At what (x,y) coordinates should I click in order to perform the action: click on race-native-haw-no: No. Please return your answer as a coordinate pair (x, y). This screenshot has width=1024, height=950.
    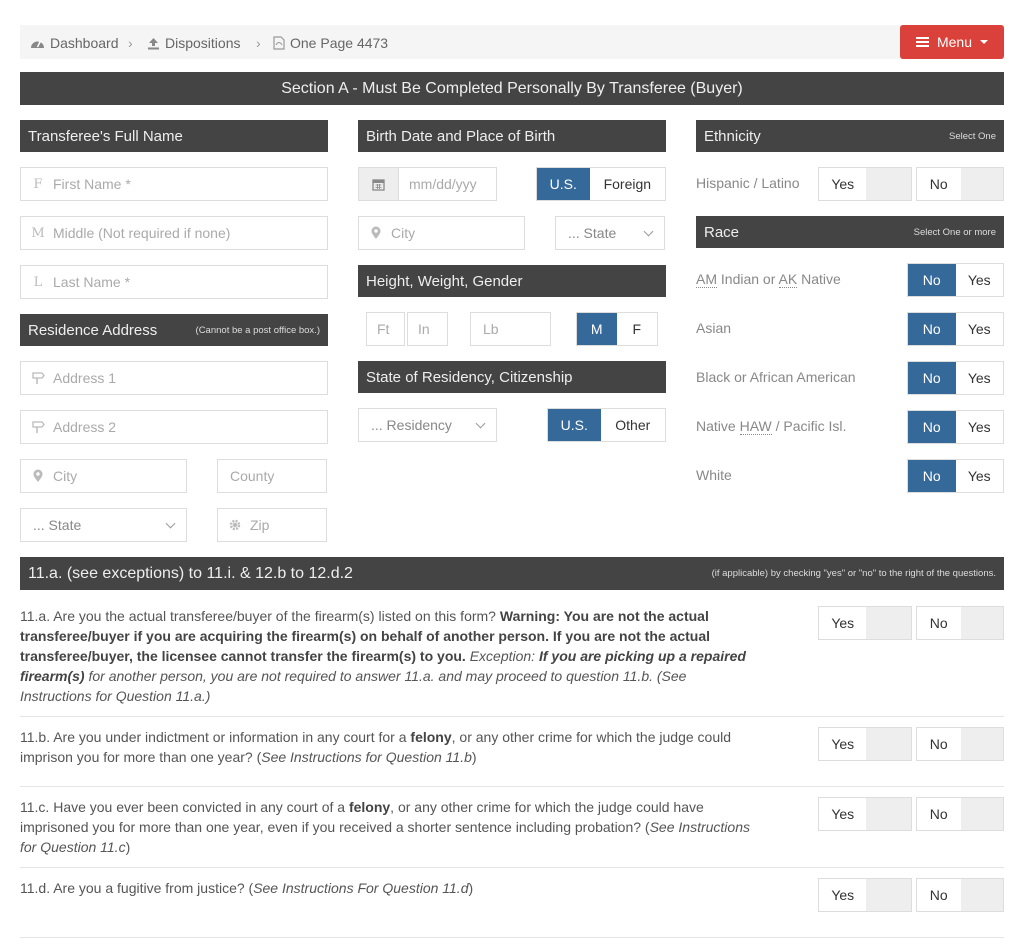
    Looking at the image, I should click on (932, 427).